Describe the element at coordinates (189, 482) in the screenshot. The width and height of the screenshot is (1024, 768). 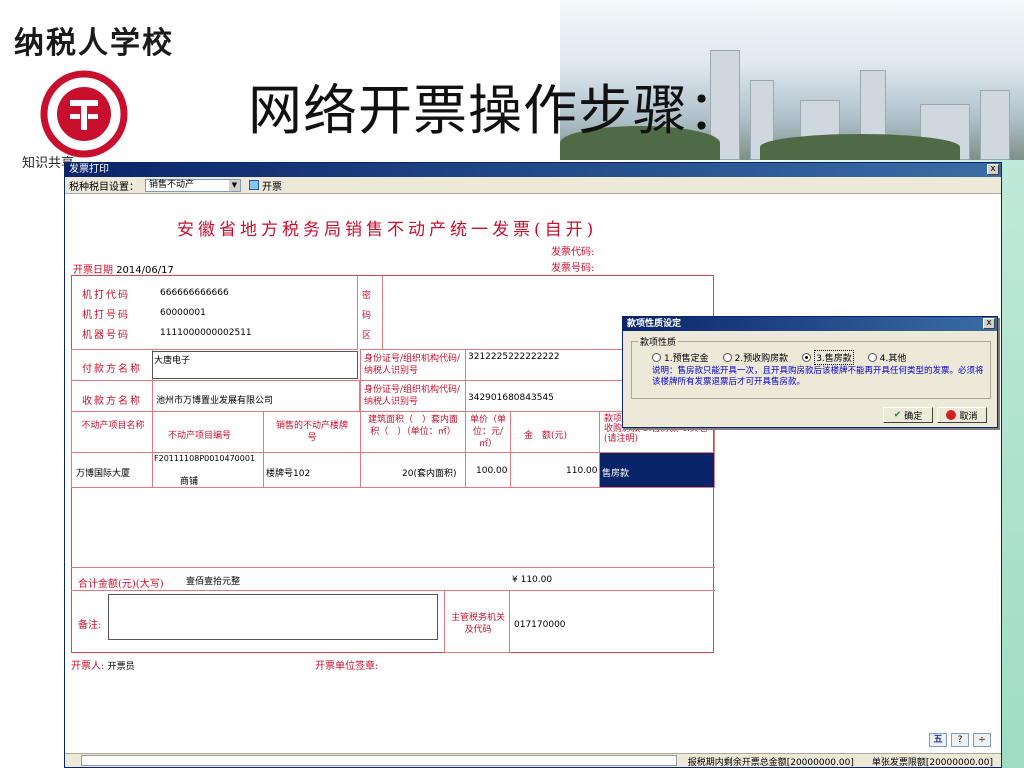
I see `row-item-type: 商铺` at that location.